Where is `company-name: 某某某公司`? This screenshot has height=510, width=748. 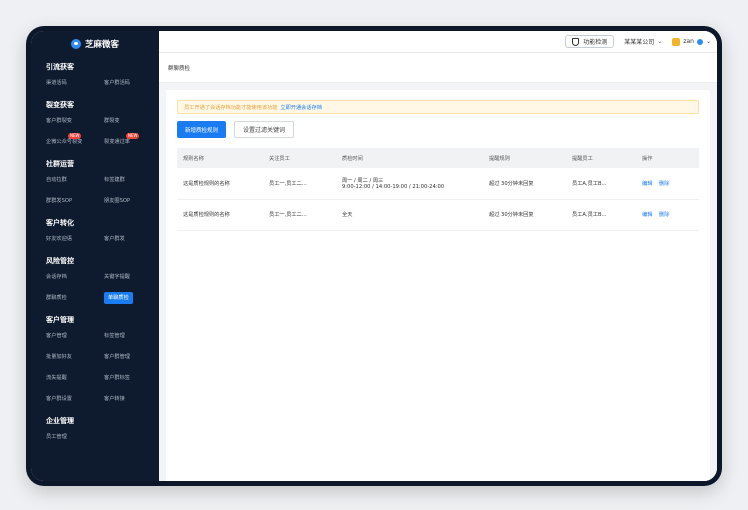
company-name: 某某某公司 is located at coordinates (639, 42).